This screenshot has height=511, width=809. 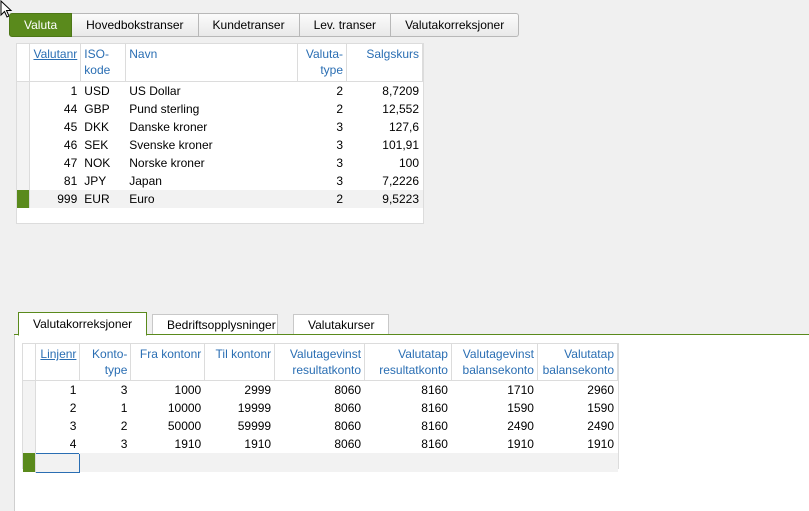 I want to click on tab-valutakurser: Valutakurser, so click(x=341, y=324).